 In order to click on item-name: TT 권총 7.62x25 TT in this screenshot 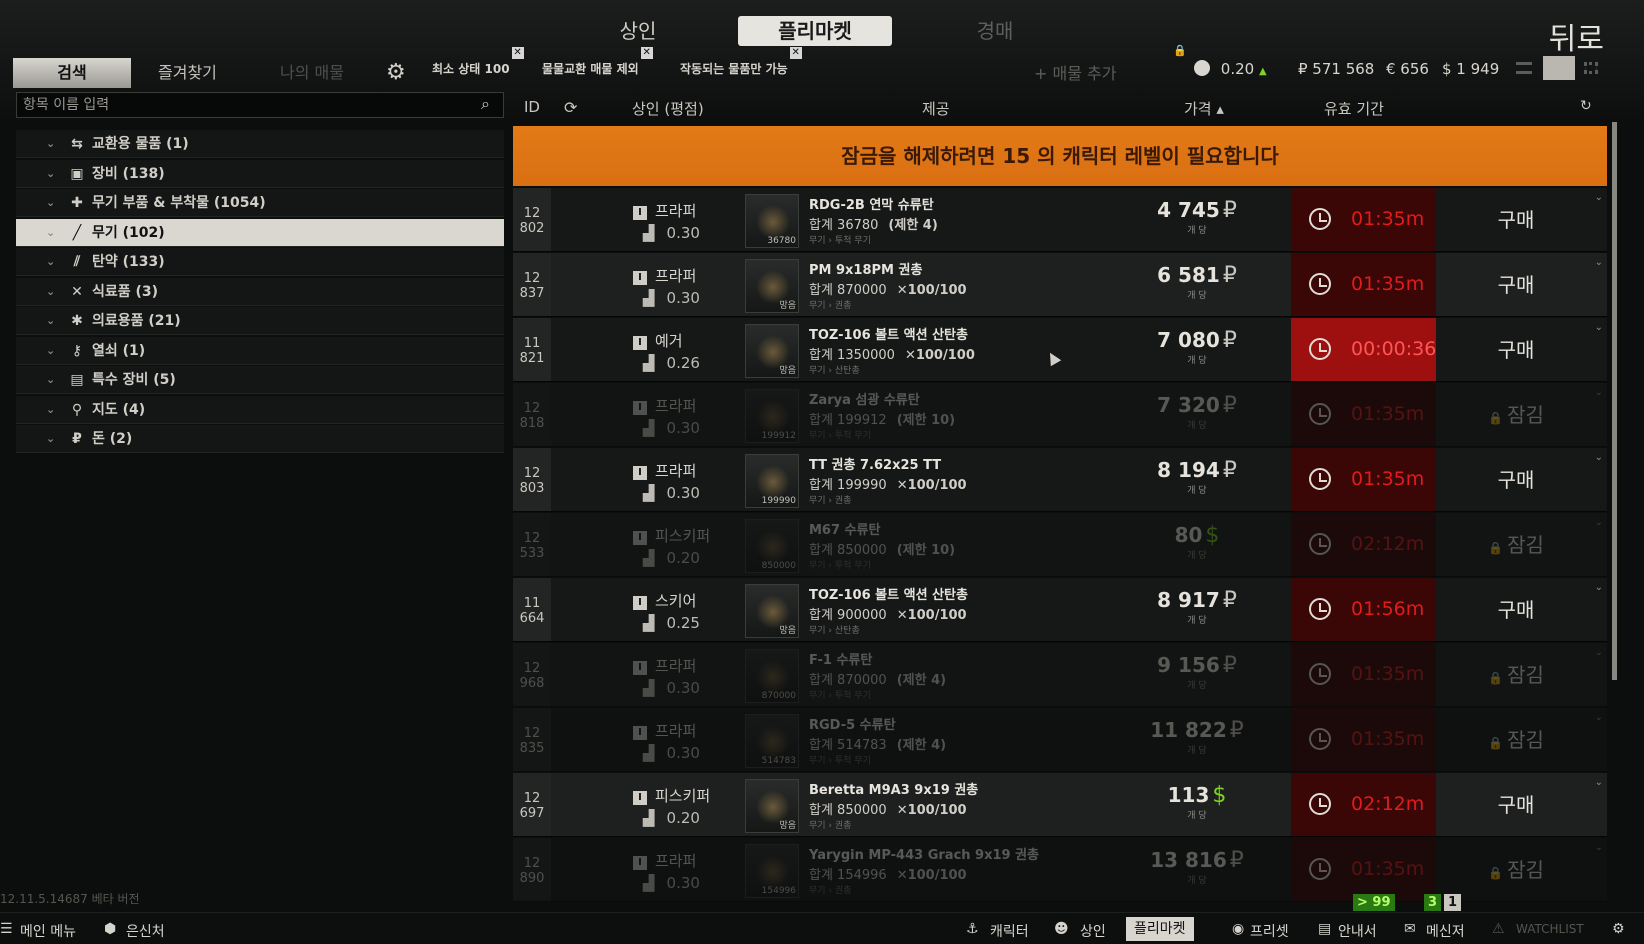, I will do `click(875, 463)`.